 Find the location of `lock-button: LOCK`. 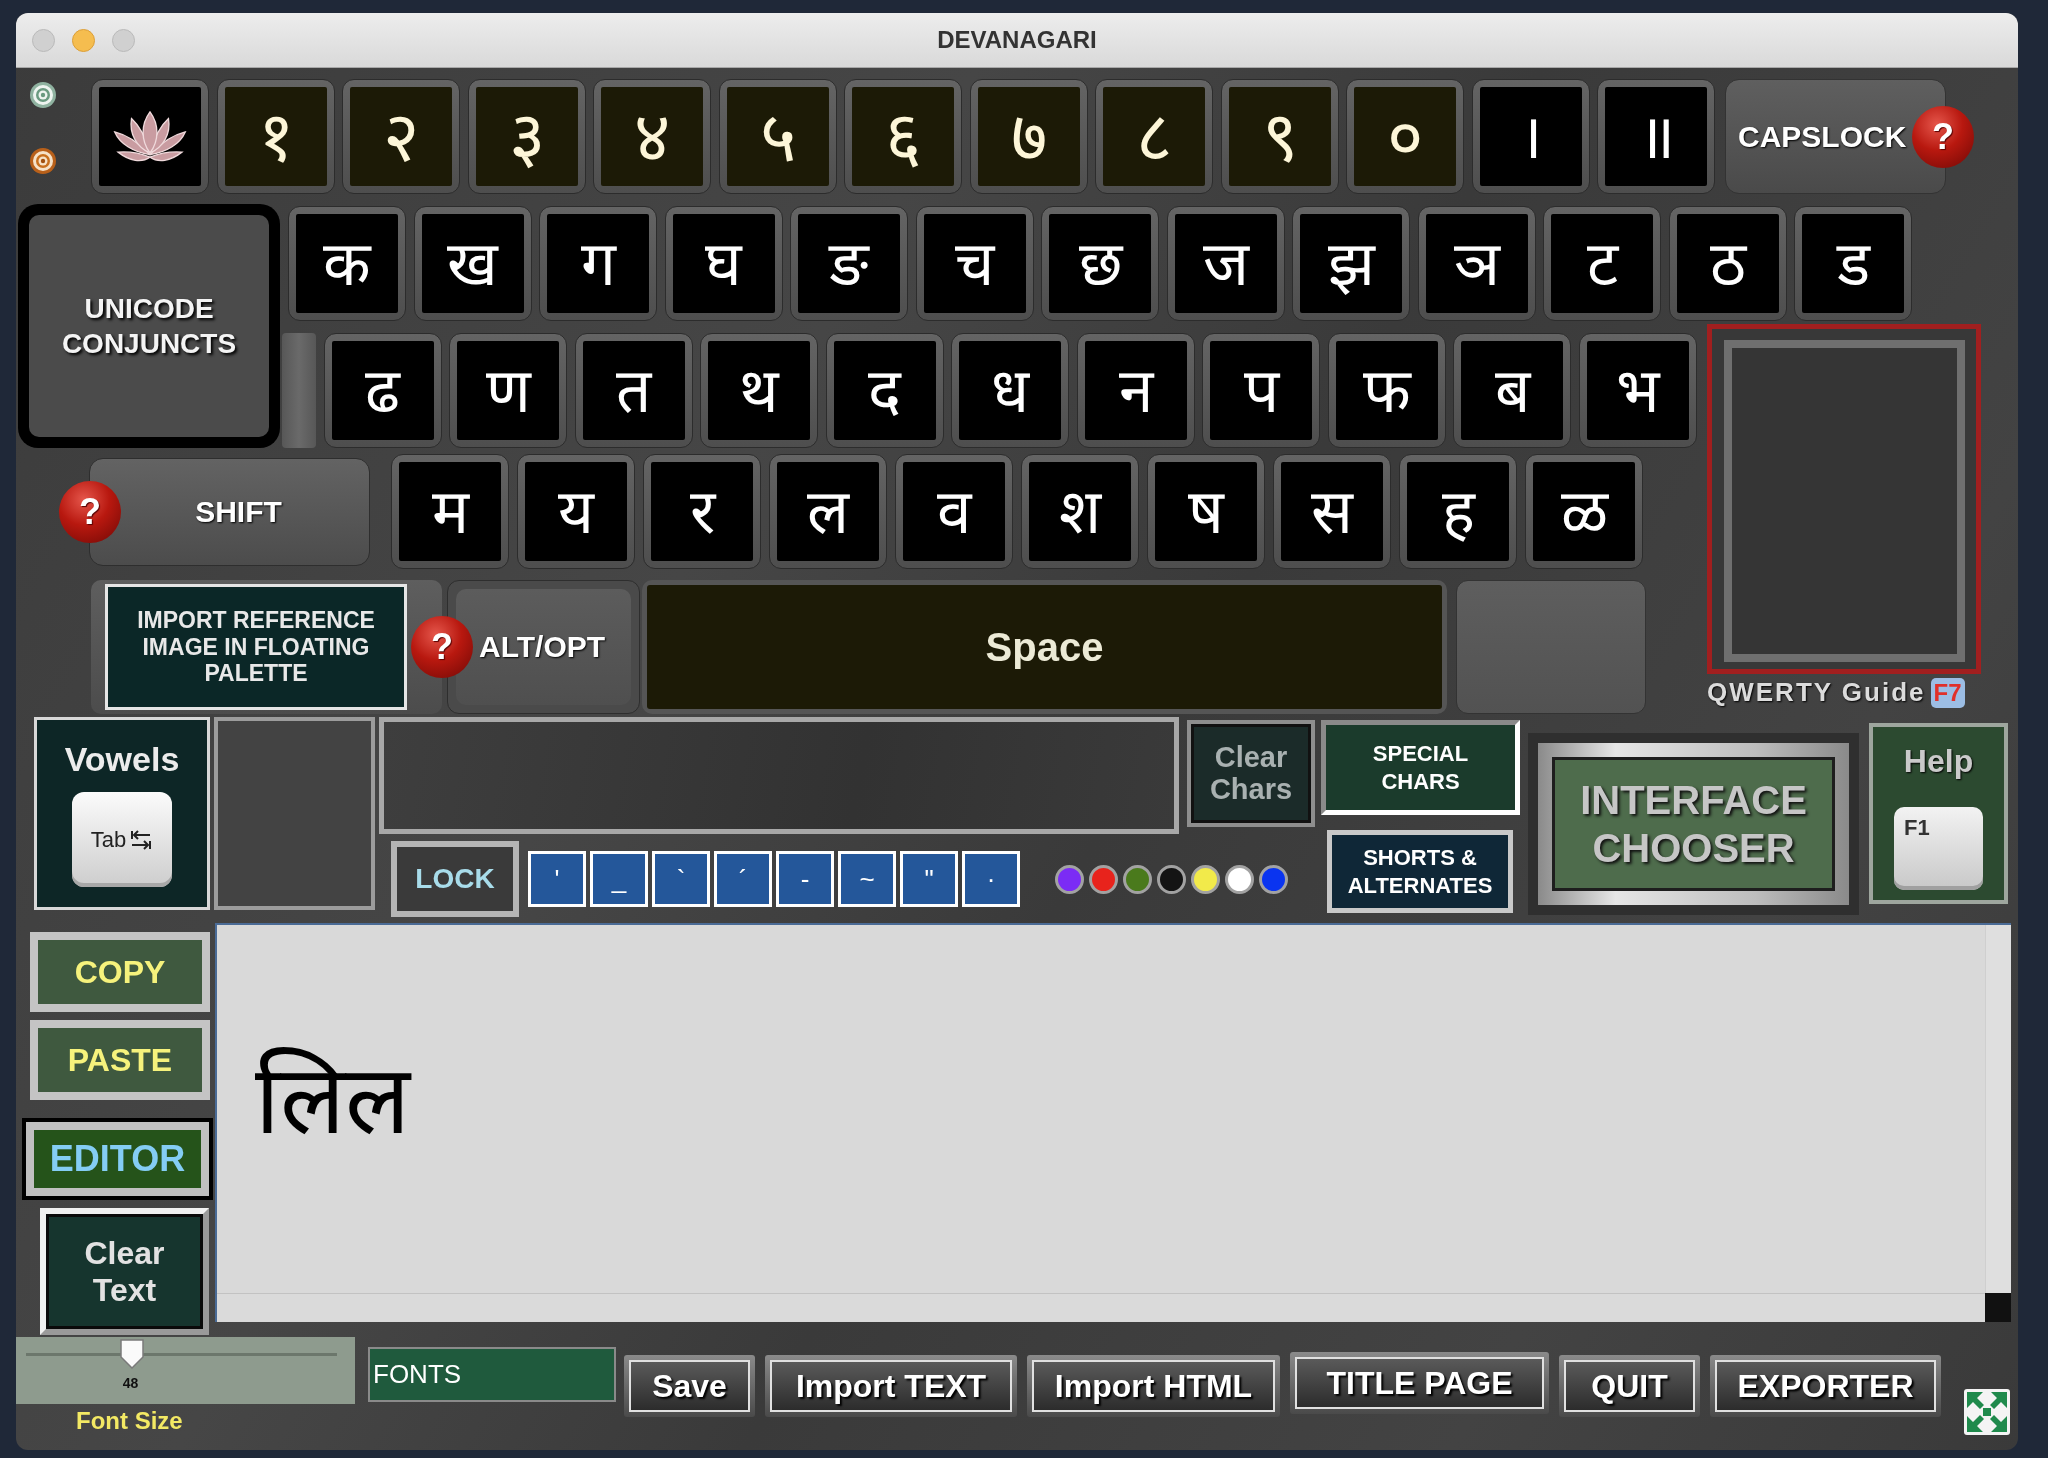

lock-button: LOCK is located at coordinates (455, 879).